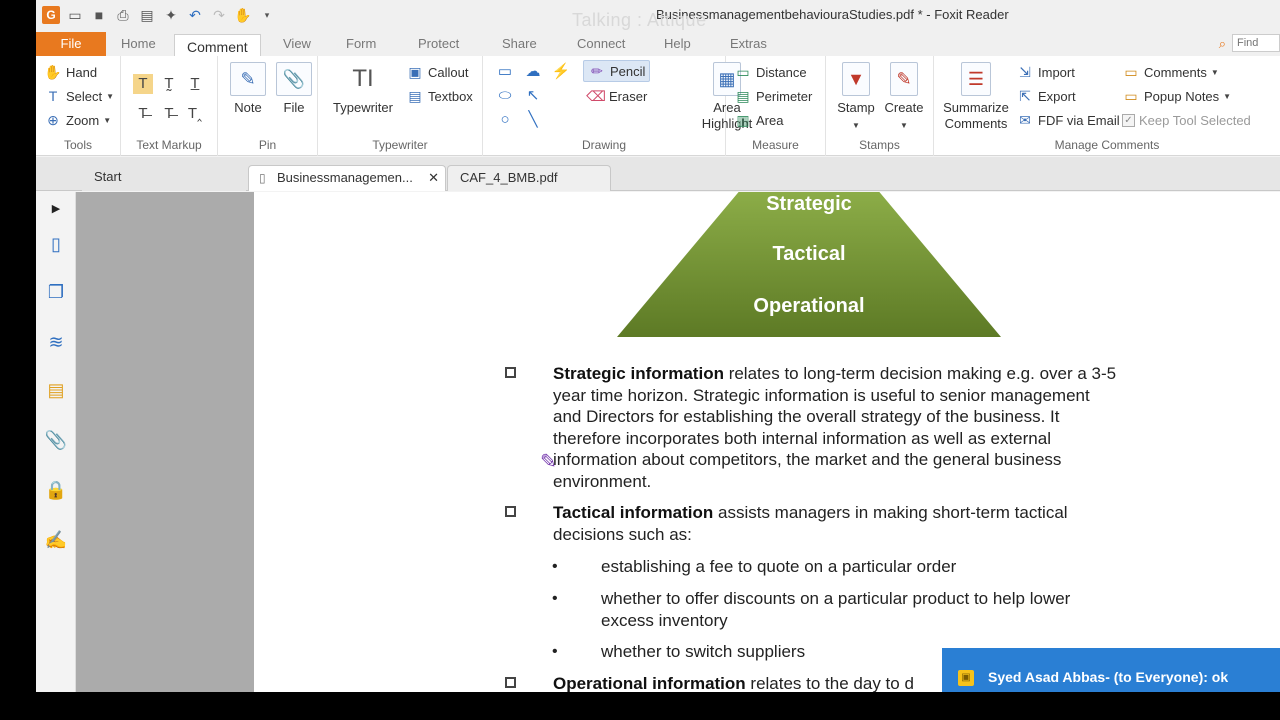 This screenshot has height=720, width=1280. I want to click on group-label-manage-comments: Manage Comments, so click(1107, 145).